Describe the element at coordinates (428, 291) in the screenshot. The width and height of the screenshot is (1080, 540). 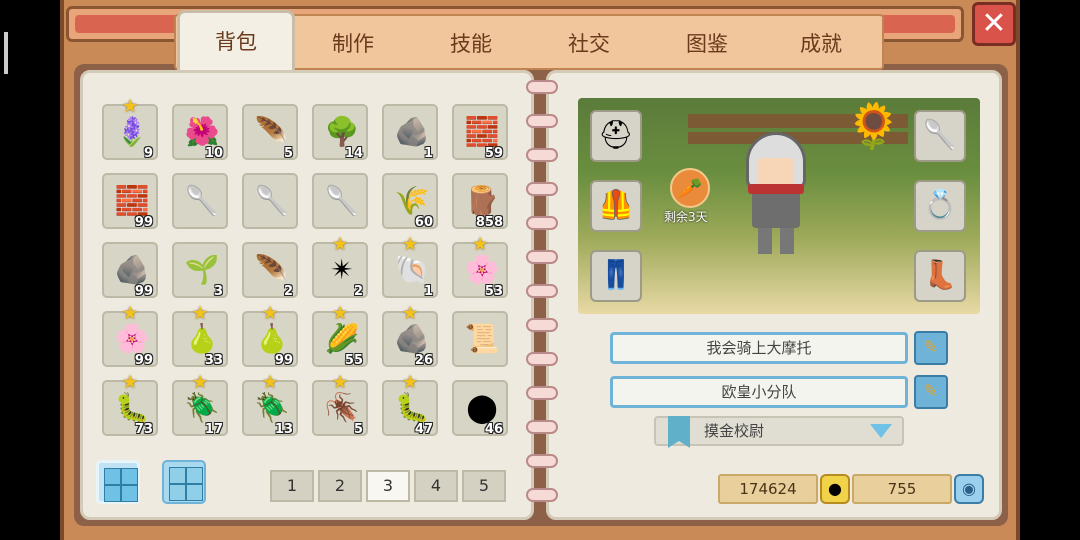
I see `item-count: 1` at that location.